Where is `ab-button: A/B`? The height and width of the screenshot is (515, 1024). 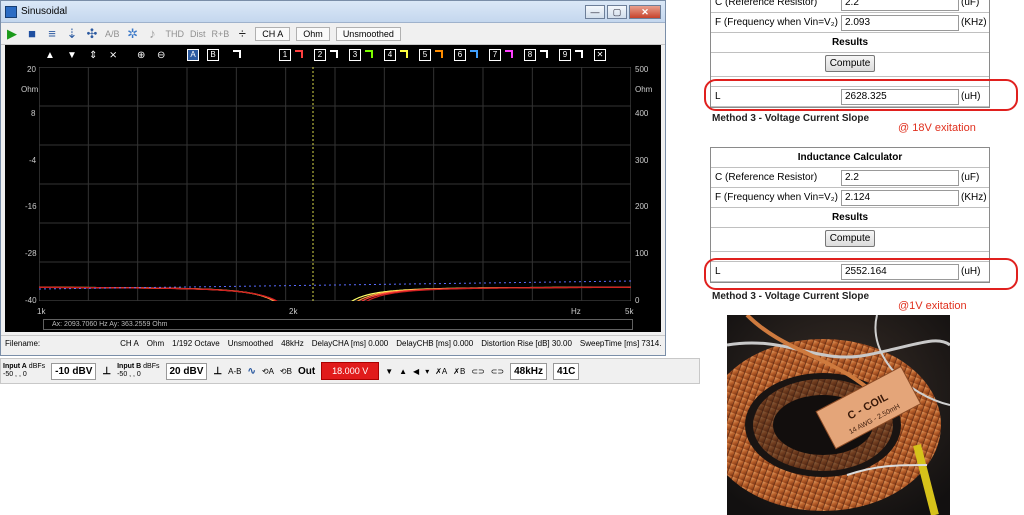
ab-button: A/B is located at coordinates (112, 34).